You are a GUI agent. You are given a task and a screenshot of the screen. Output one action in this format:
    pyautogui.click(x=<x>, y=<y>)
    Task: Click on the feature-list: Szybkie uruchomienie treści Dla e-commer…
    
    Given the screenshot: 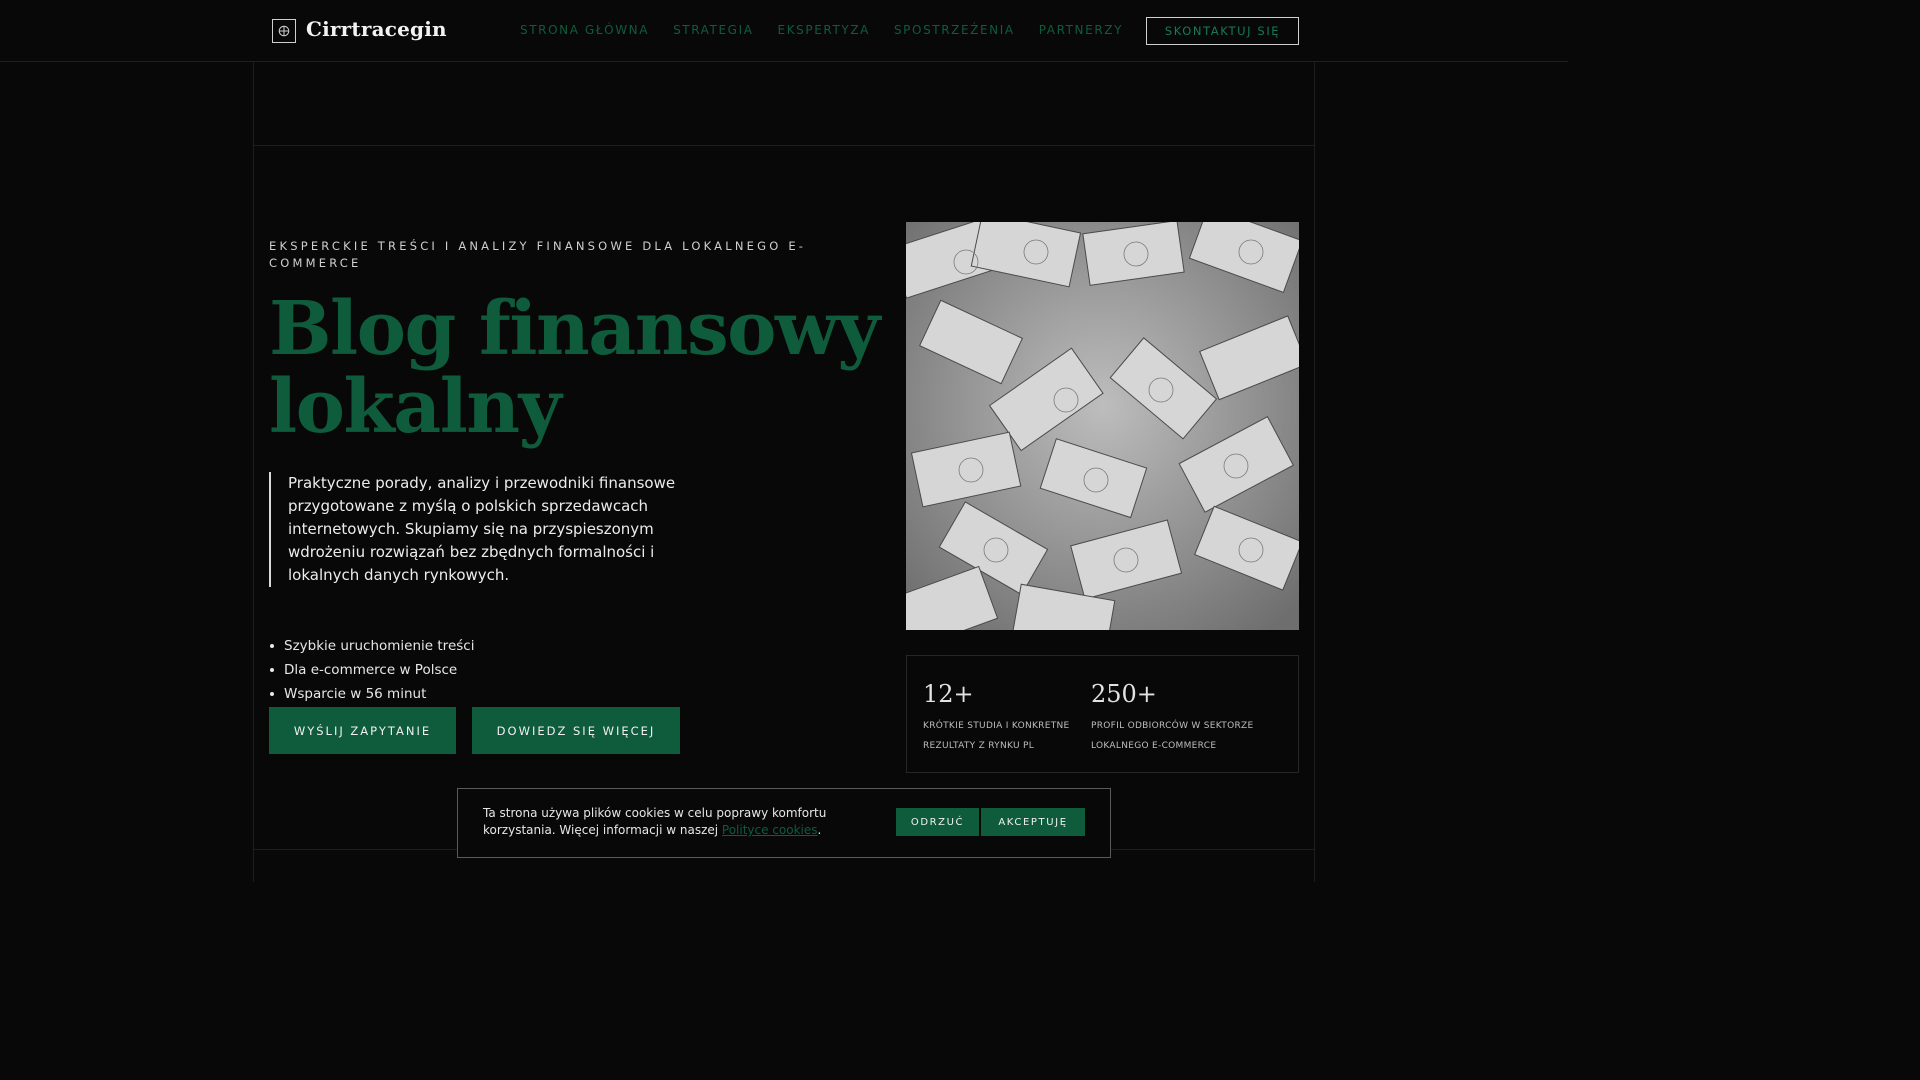 What is the action you would take?
    pyautogui.click(x=371, y=670)
    